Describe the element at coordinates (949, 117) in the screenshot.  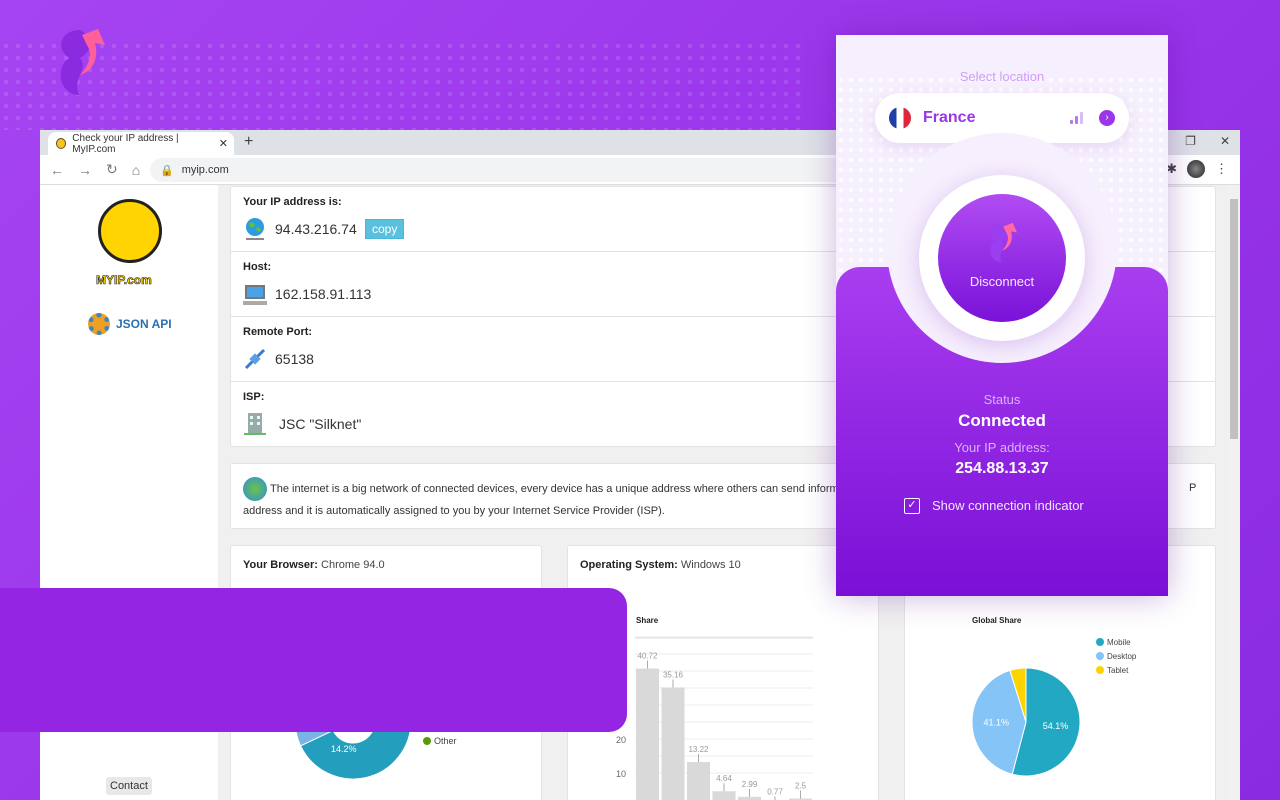
I see `country-name: France` at that location.